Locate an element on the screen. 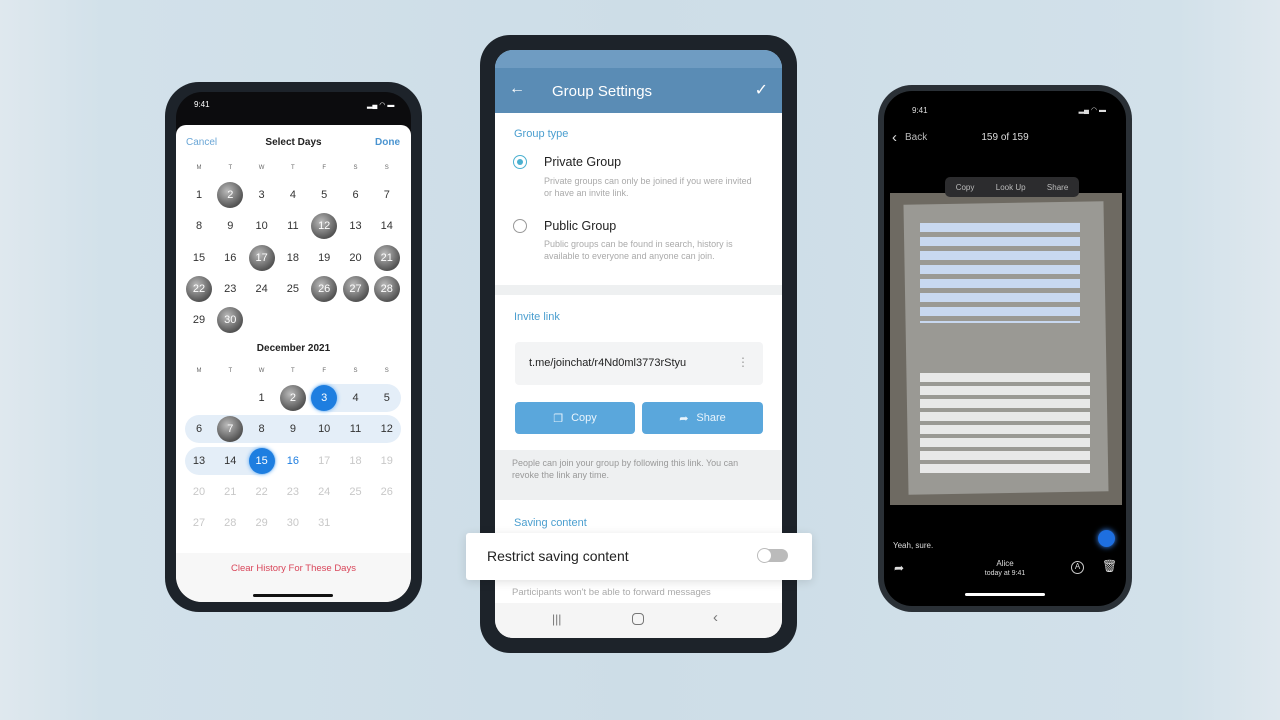  more-vertical-icon: ⋮ is located at coordinates (743, 362).